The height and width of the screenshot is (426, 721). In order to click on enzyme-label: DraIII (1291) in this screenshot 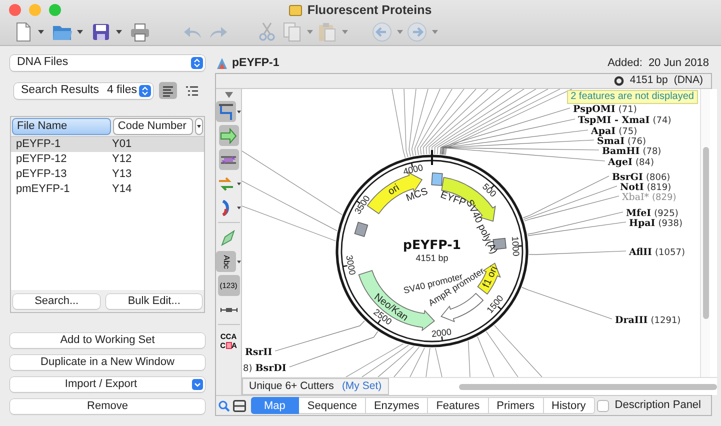, I will do `click(648, 320)`.